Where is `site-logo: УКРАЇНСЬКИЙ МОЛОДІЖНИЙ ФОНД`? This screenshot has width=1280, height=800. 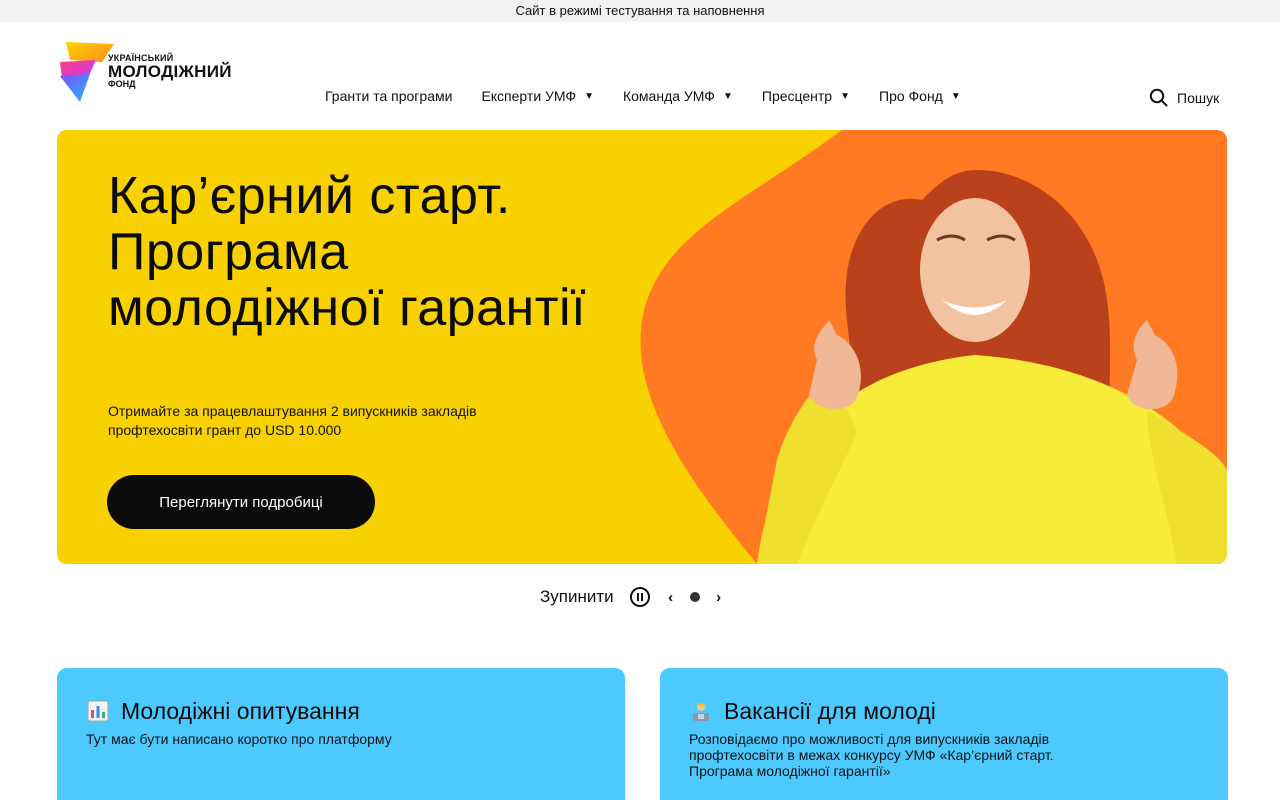 site-logo: УКРАЇНСЬКИЙ МОЛОДІЖНИЙ ФОНД is located at coordinates (151, 71).